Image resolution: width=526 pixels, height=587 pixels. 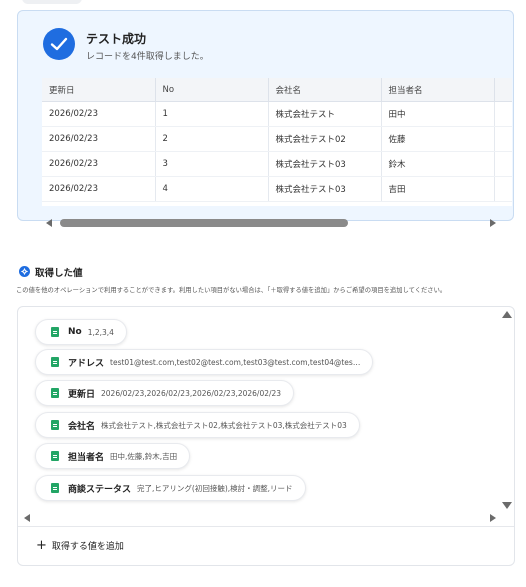 What do you see at coordinates (325, 139) in the screenshot?
I see `table-cell: 株式会社テスト02` at bounding box center [325, 139].